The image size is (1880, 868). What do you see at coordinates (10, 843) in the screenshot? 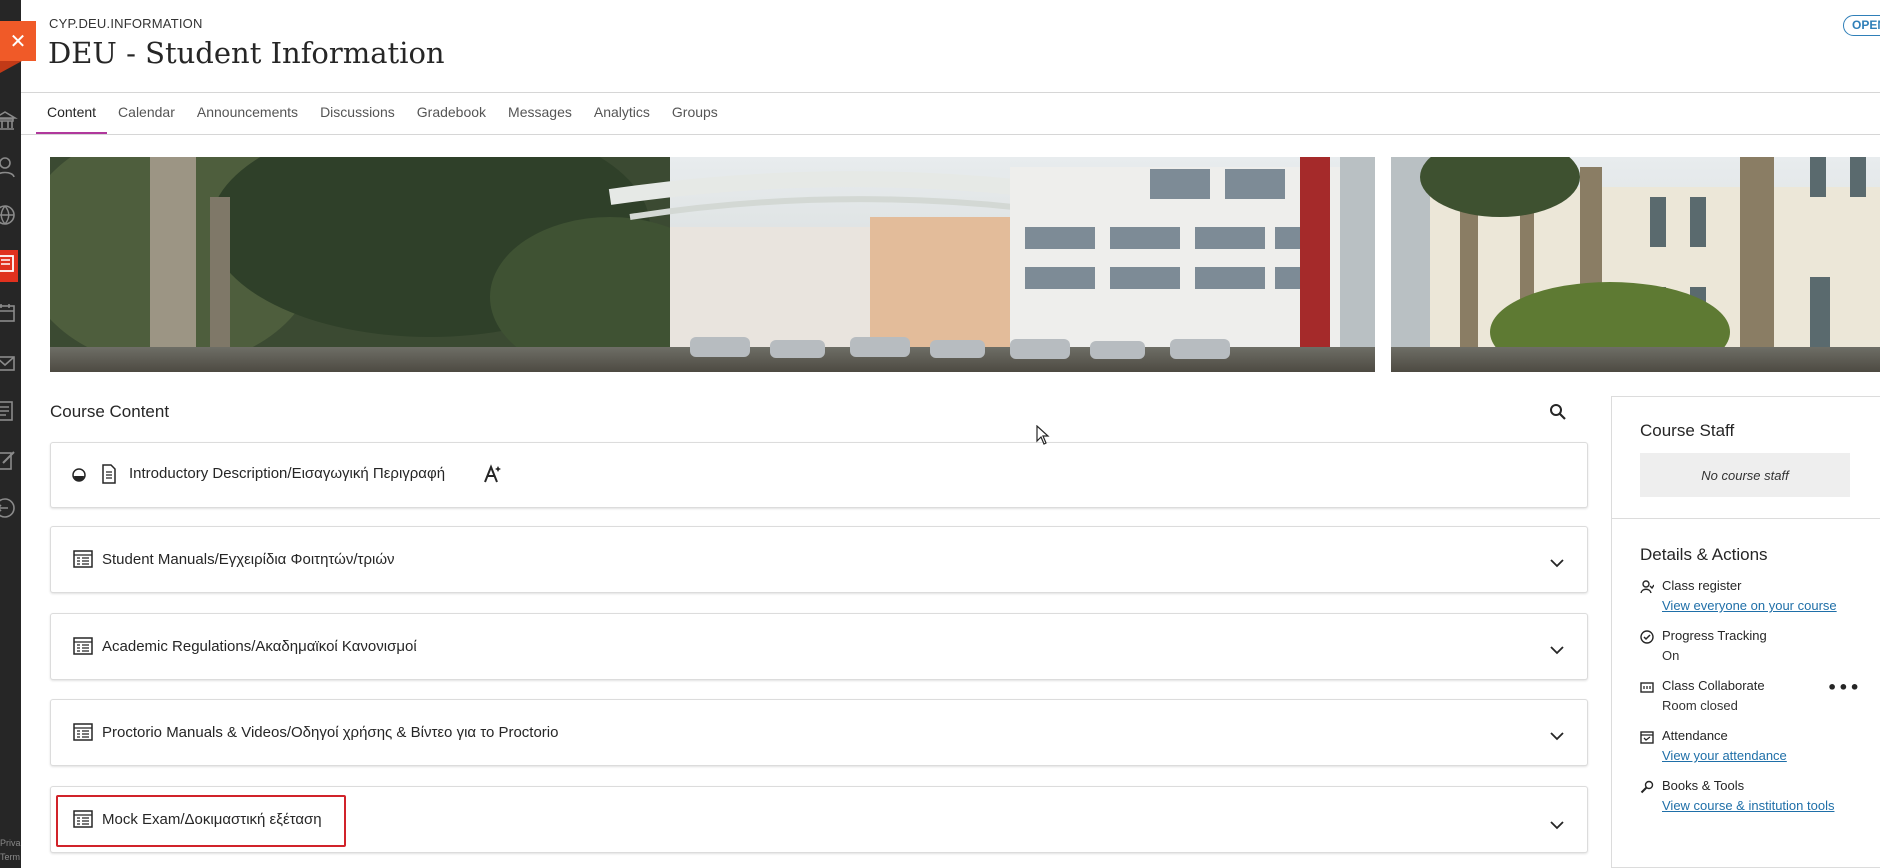
I see `privacy-link: Priva` at bounding box center [10, 843].